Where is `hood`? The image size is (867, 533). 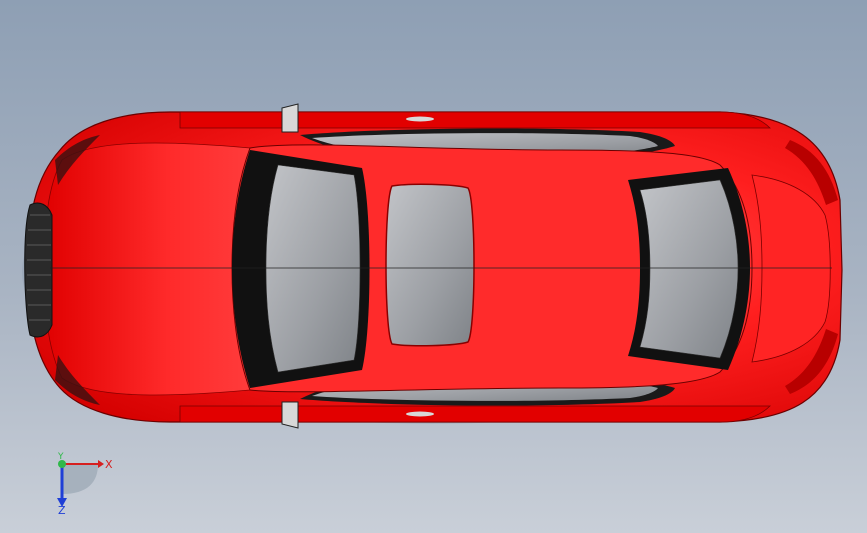
hood is located at coordinates (147, 269).